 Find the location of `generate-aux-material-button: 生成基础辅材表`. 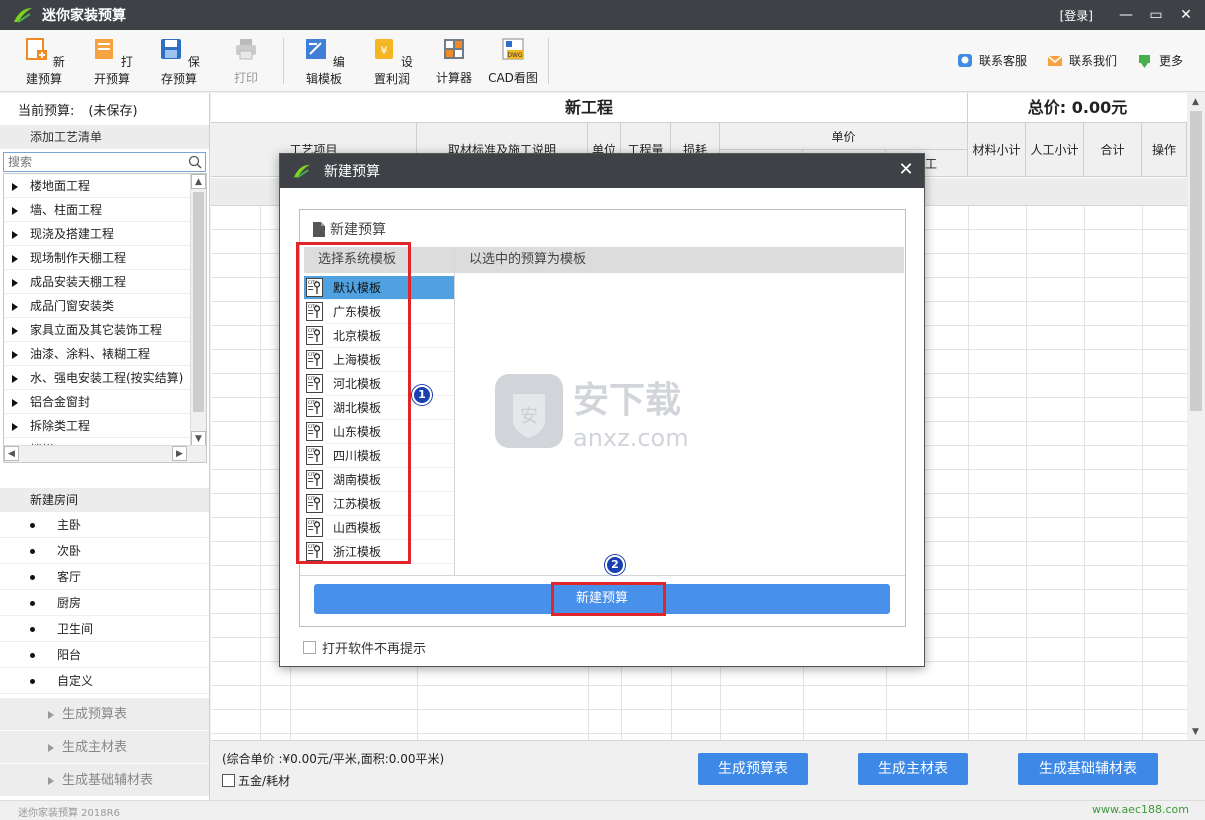

generate-aux-material-button: 生成基础辅材表 is located at coordinates (1088, 769).